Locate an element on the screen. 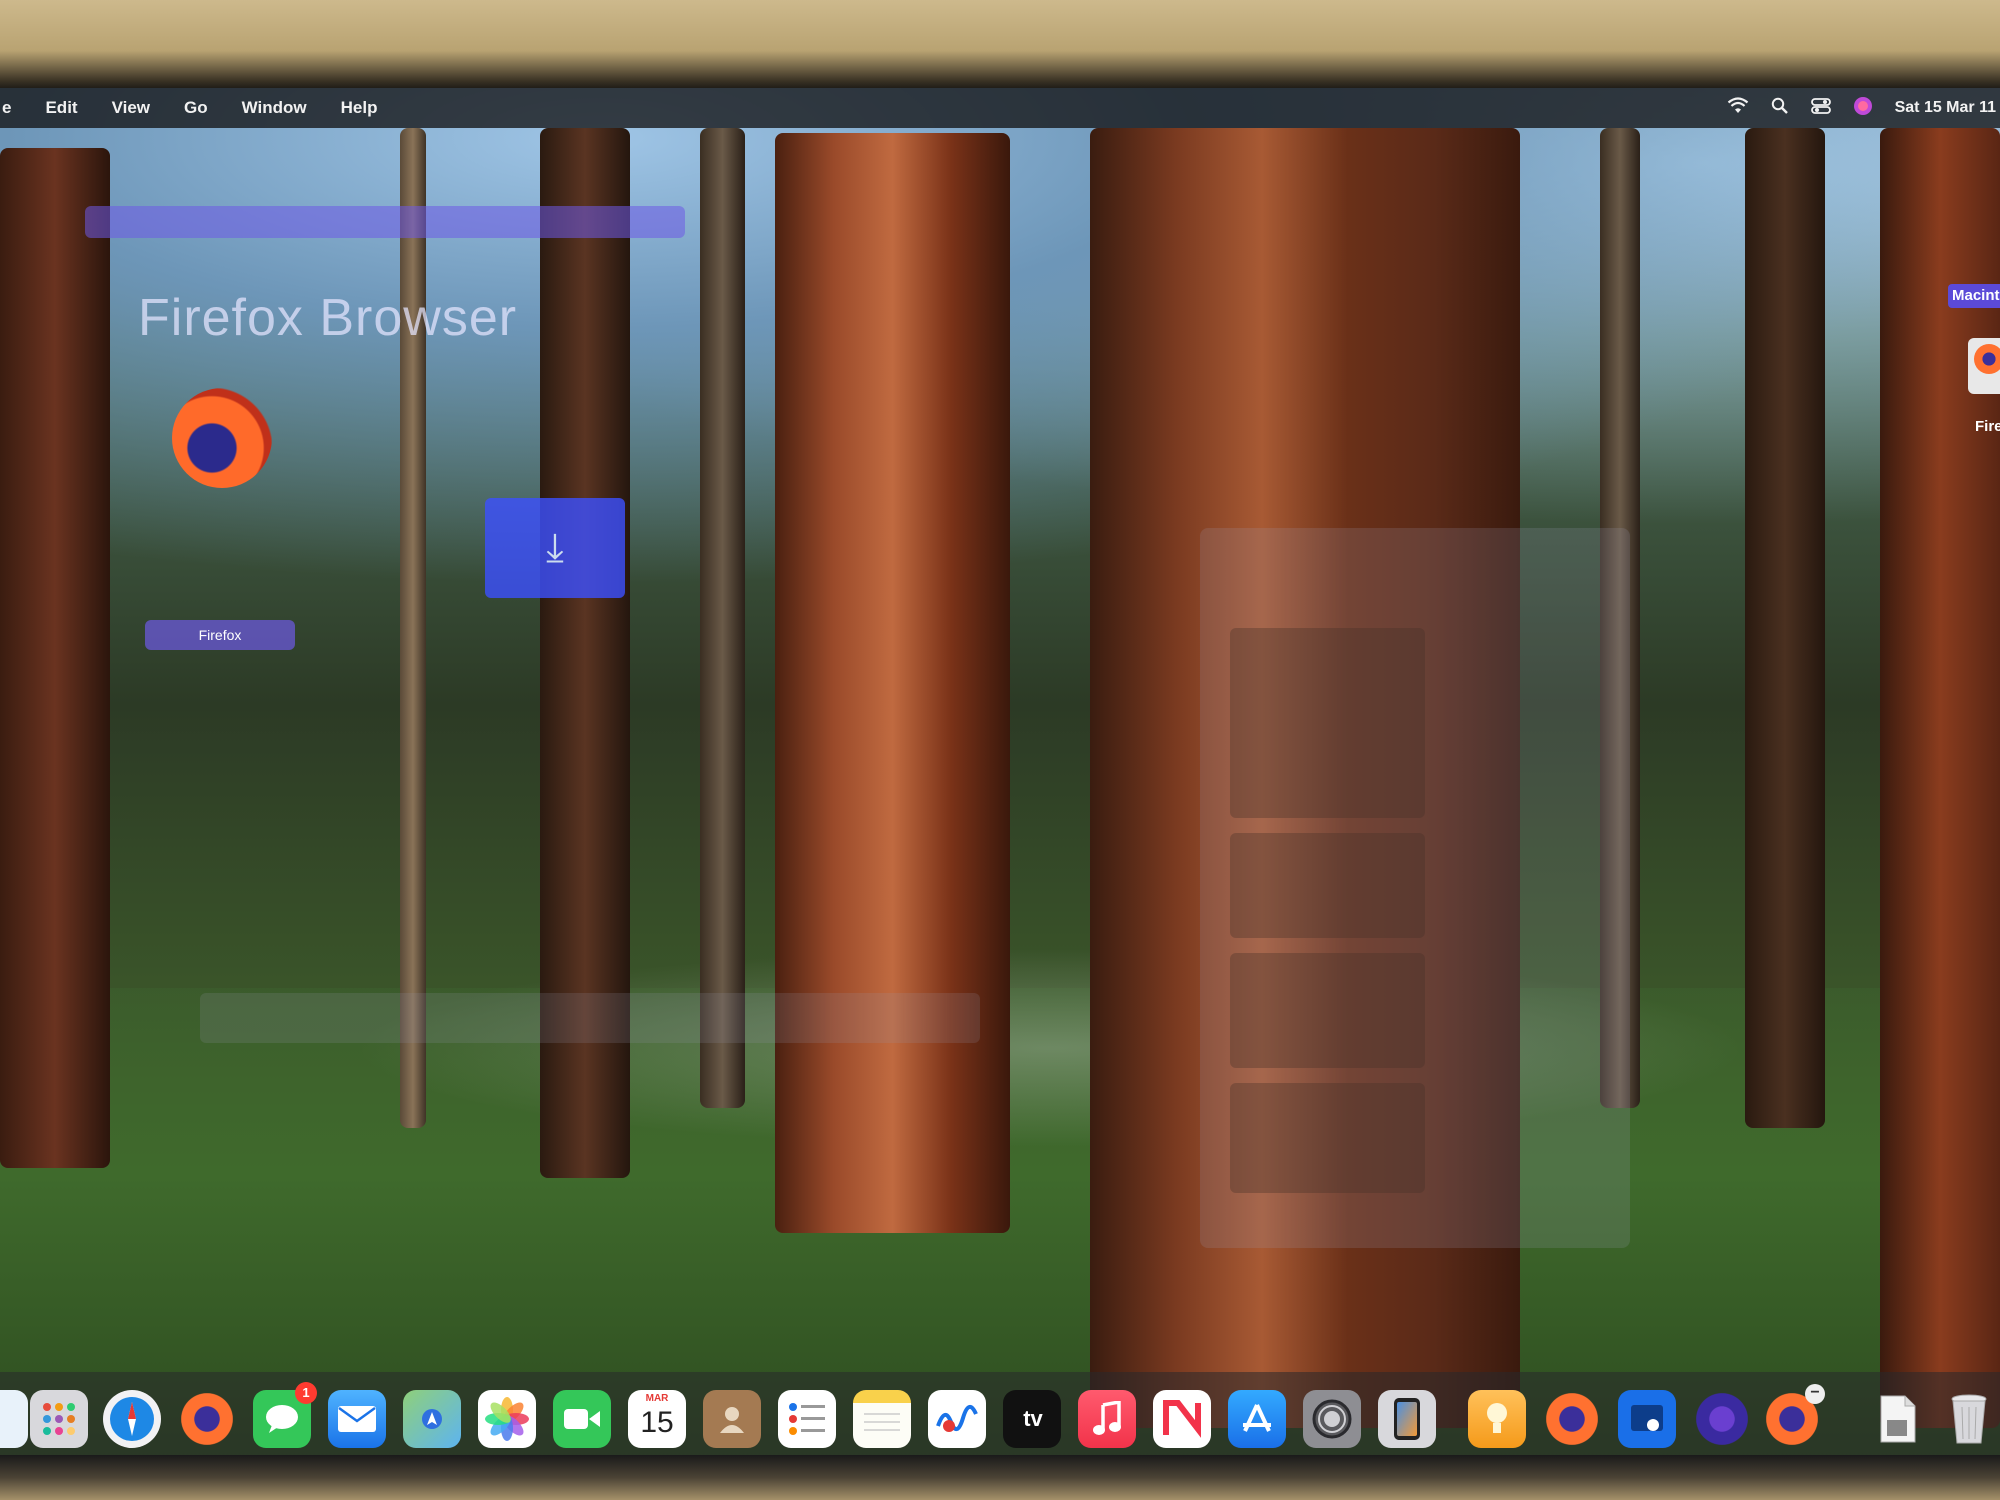 This screenshot has width=2000, height=1500. app-store-icon is located at coordinates (1257, 1419).